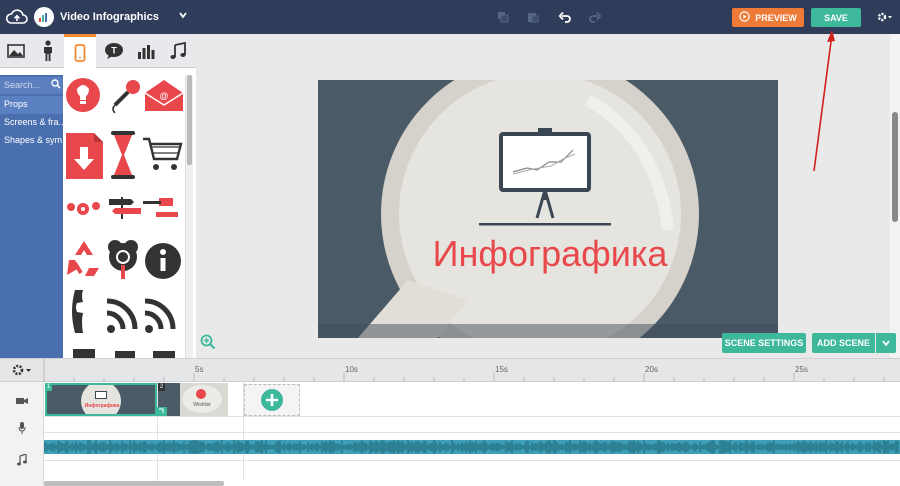 This screenshot has height=486, width=900. I want to click on microphone-icon, so click(22, 429).